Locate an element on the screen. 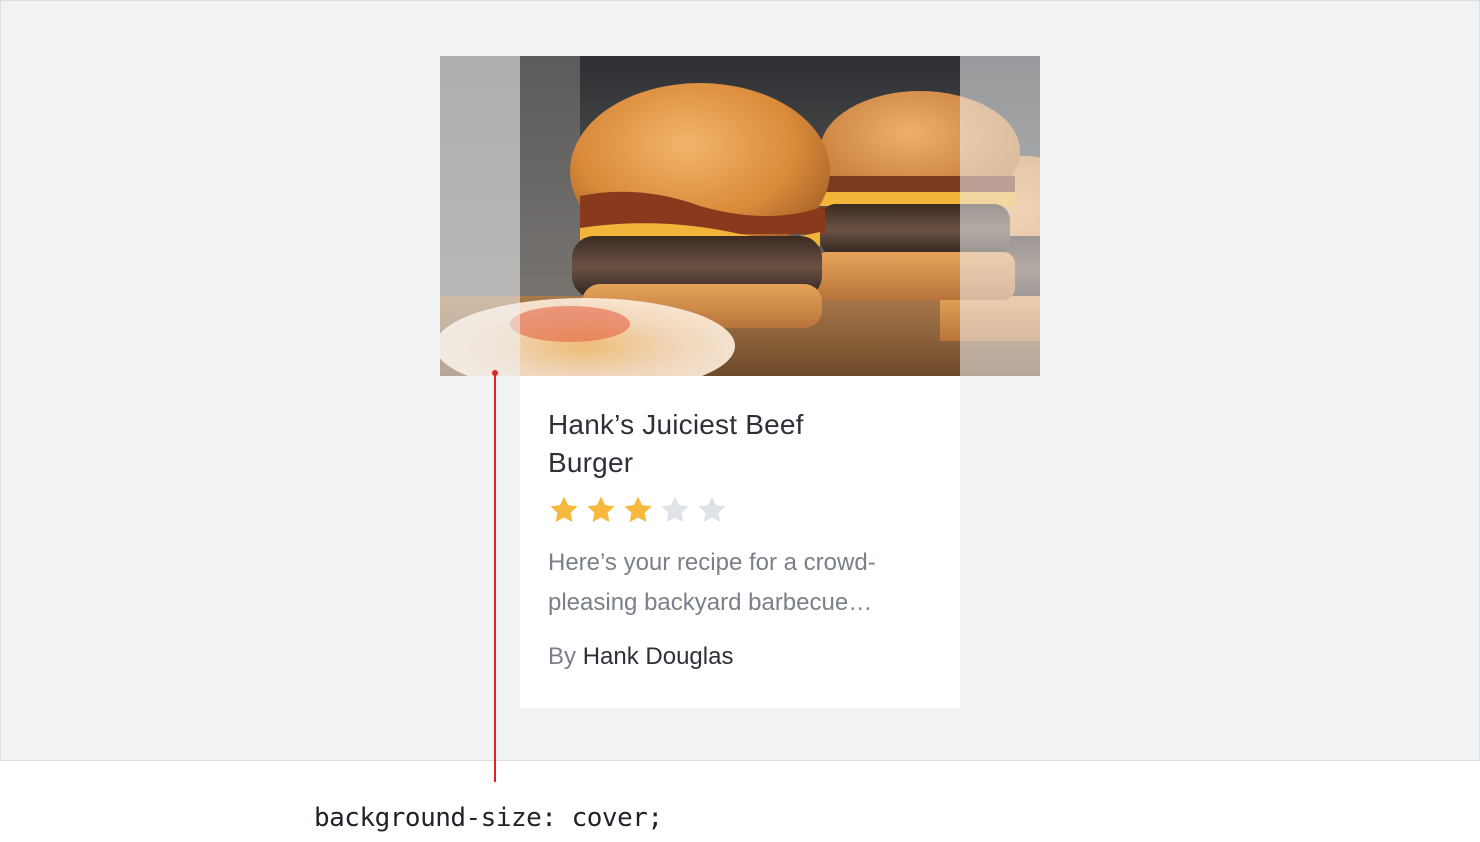 Image resolution: width=1480 pixels, height=842 pixels. cropped-overflow-left is located at coordinates (480, 216).